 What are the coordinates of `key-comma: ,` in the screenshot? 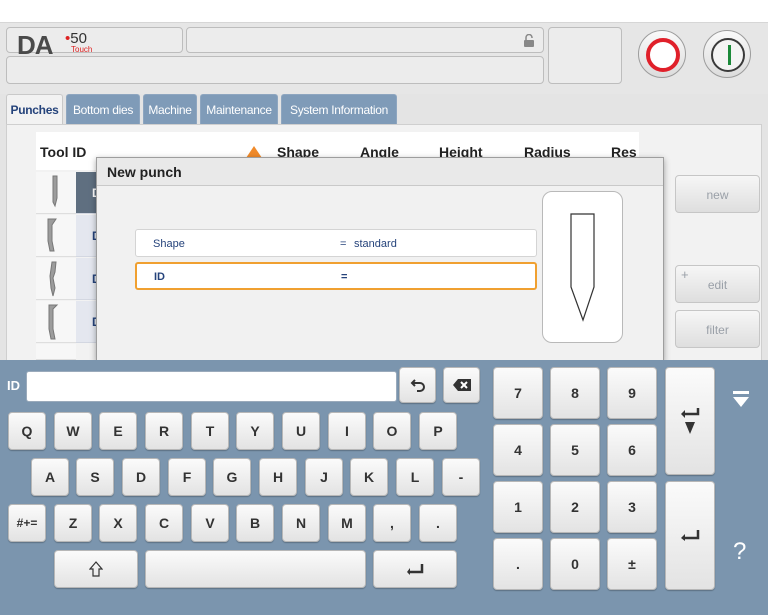 It's located at (392, 523).